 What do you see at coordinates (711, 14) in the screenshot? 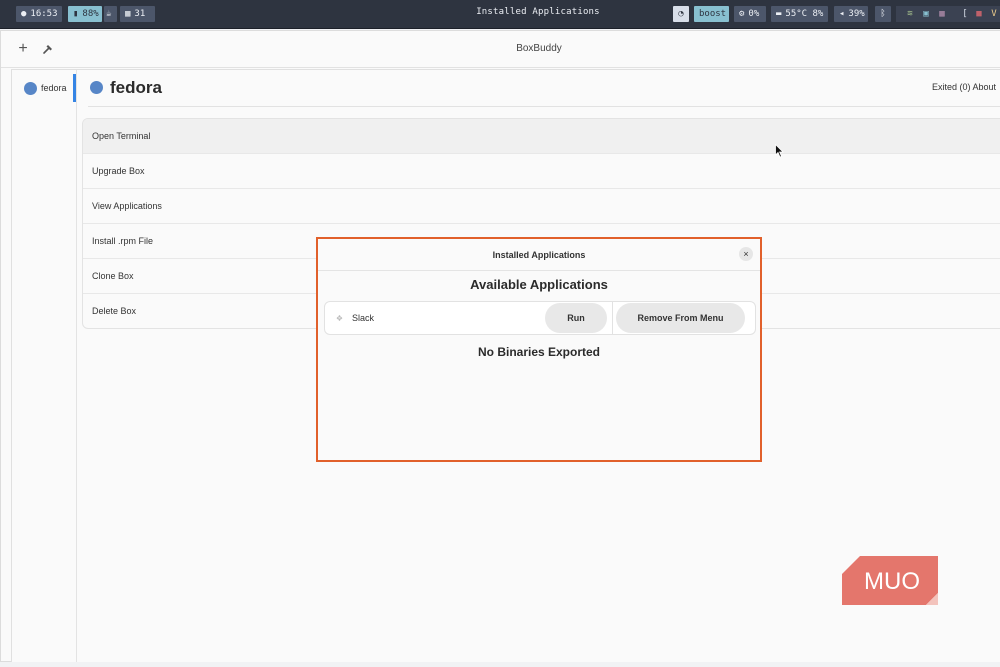
I see `boost-widget: boost` at bounding box center [711, 14].